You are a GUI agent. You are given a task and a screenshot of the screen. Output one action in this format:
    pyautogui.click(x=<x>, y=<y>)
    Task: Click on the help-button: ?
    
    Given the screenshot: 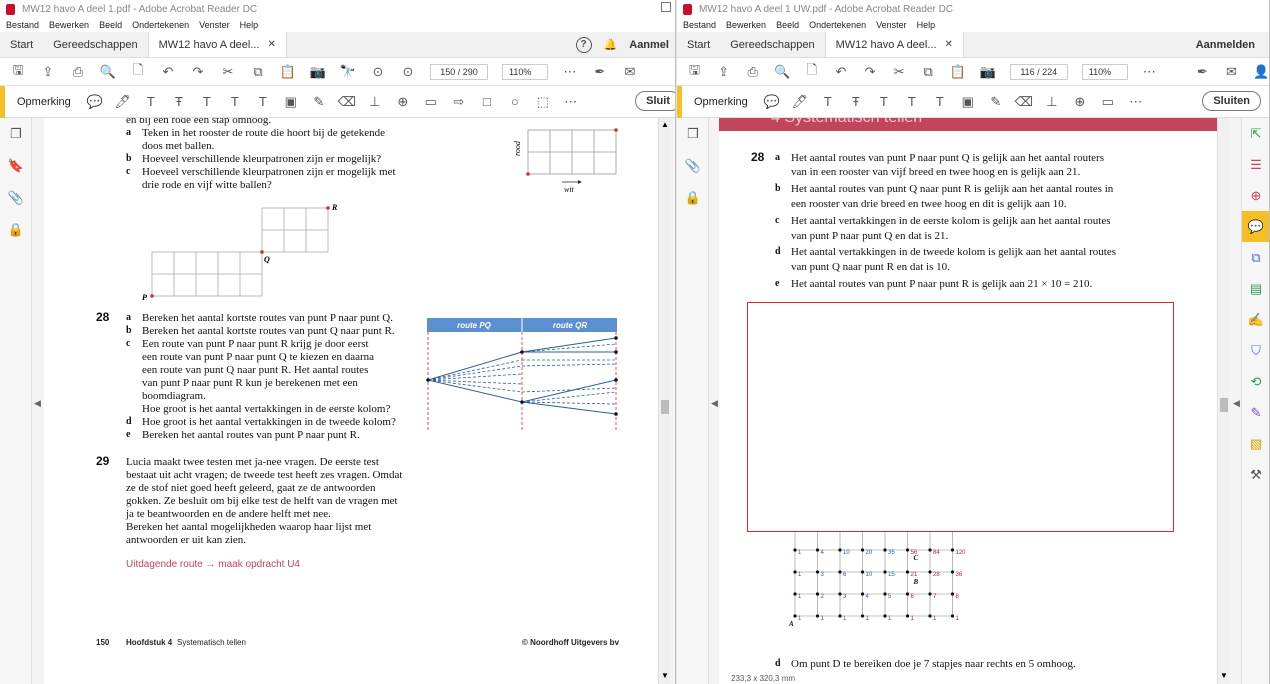 What is the action you would take?
    pyautogui.click(x=584, y=44)
    